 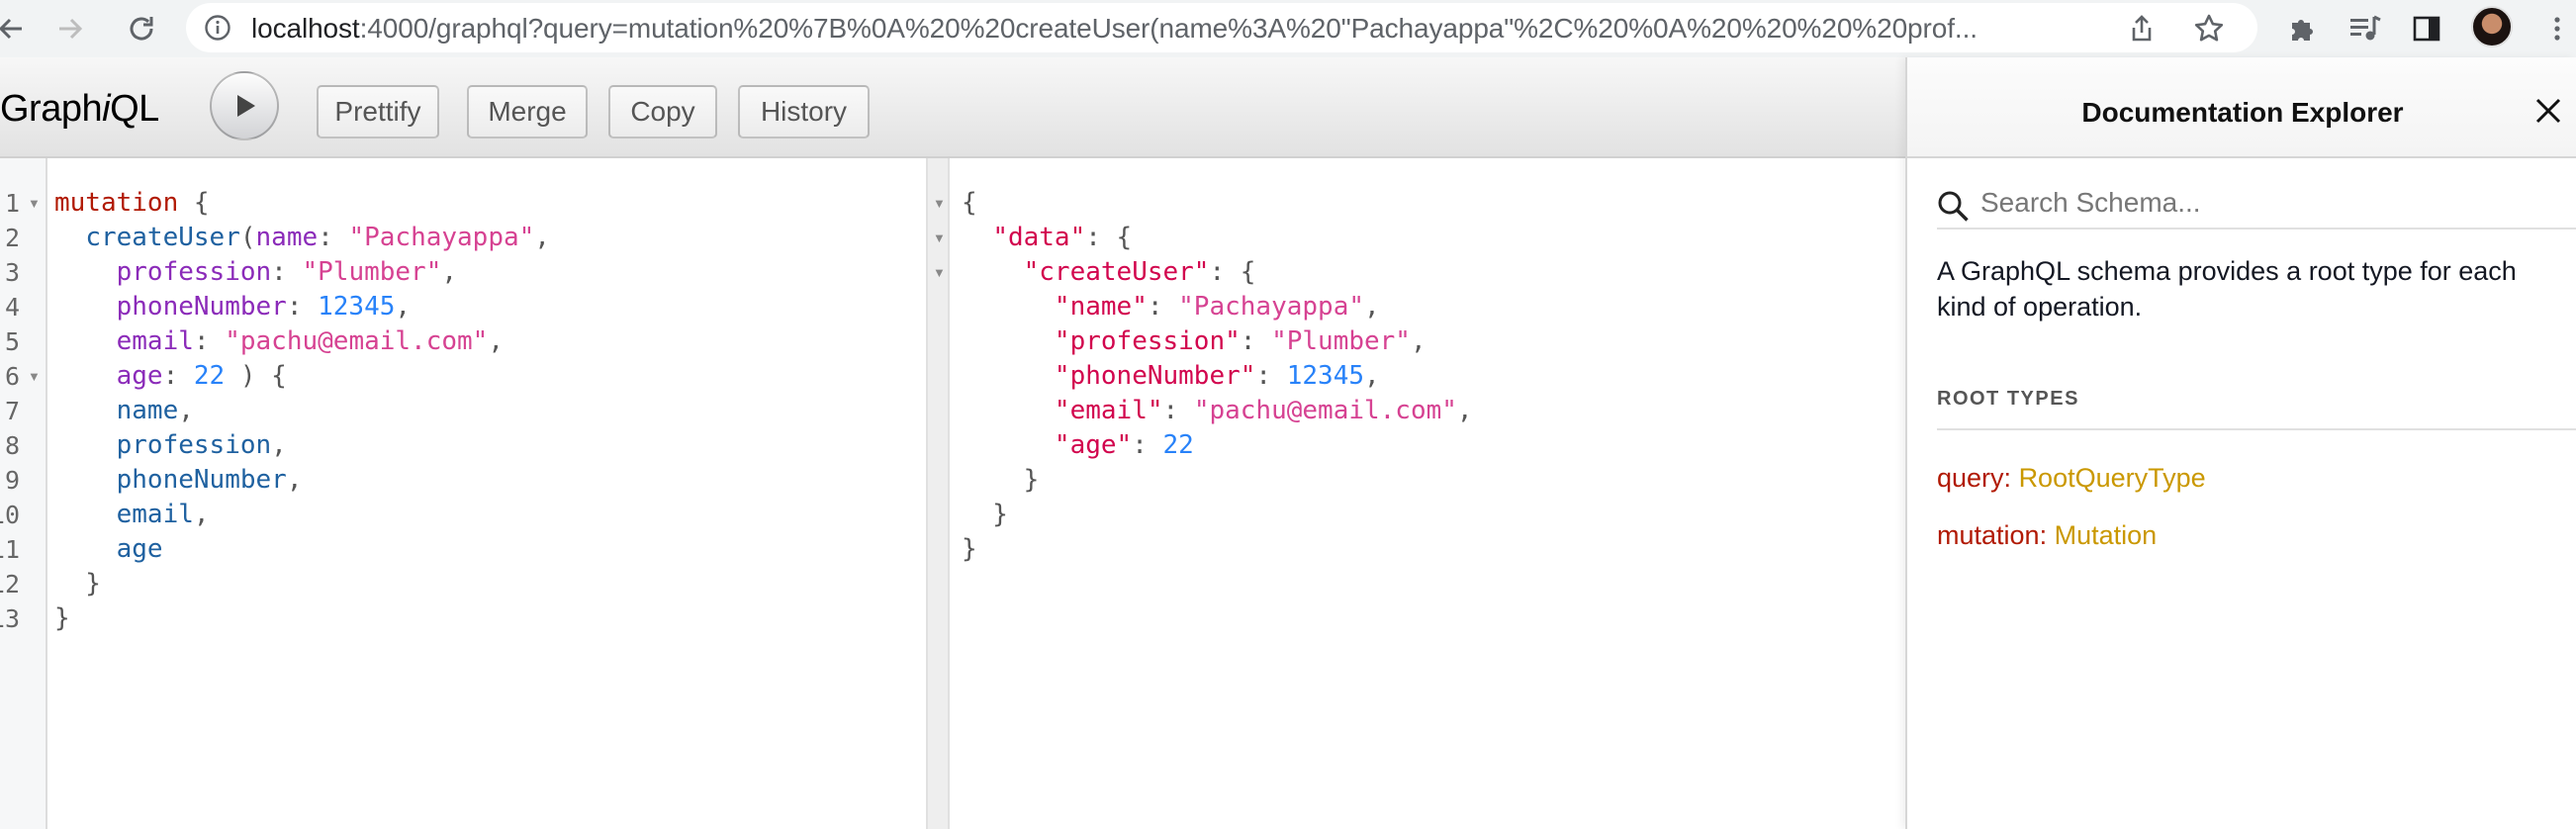 What do you see at coordinates (155, 341) in the screenshot?
I see `code-token: email` at bounding box center [155, 341].